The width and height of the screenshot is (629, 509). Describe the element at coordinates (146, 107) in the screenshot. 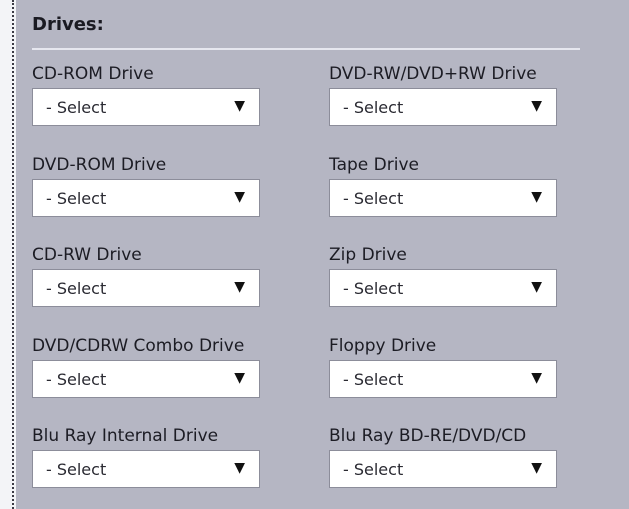

I see `cd-rom-drive-select: - Select ▼` at that location.